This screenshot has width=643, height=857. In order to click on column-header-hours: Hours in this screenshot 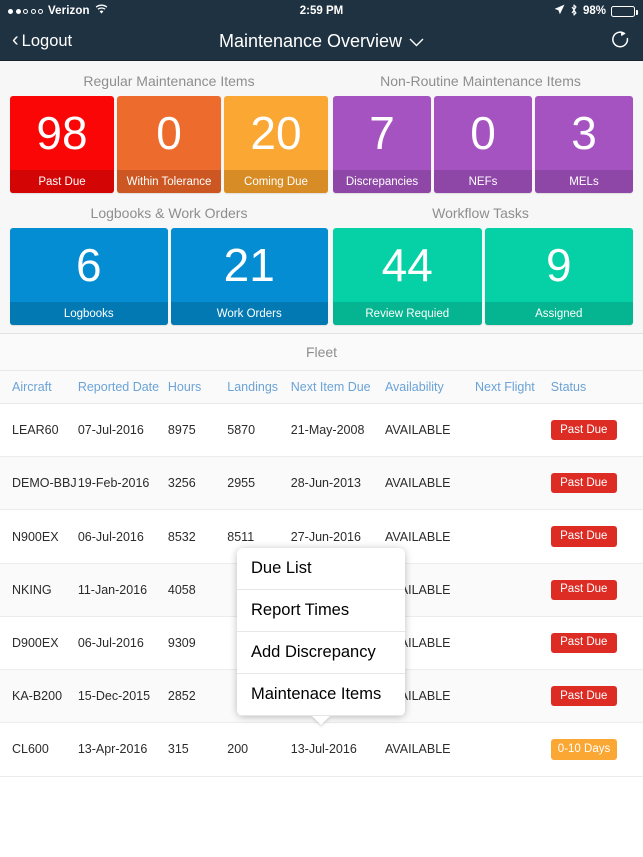, I will do `click(197, 387)`.